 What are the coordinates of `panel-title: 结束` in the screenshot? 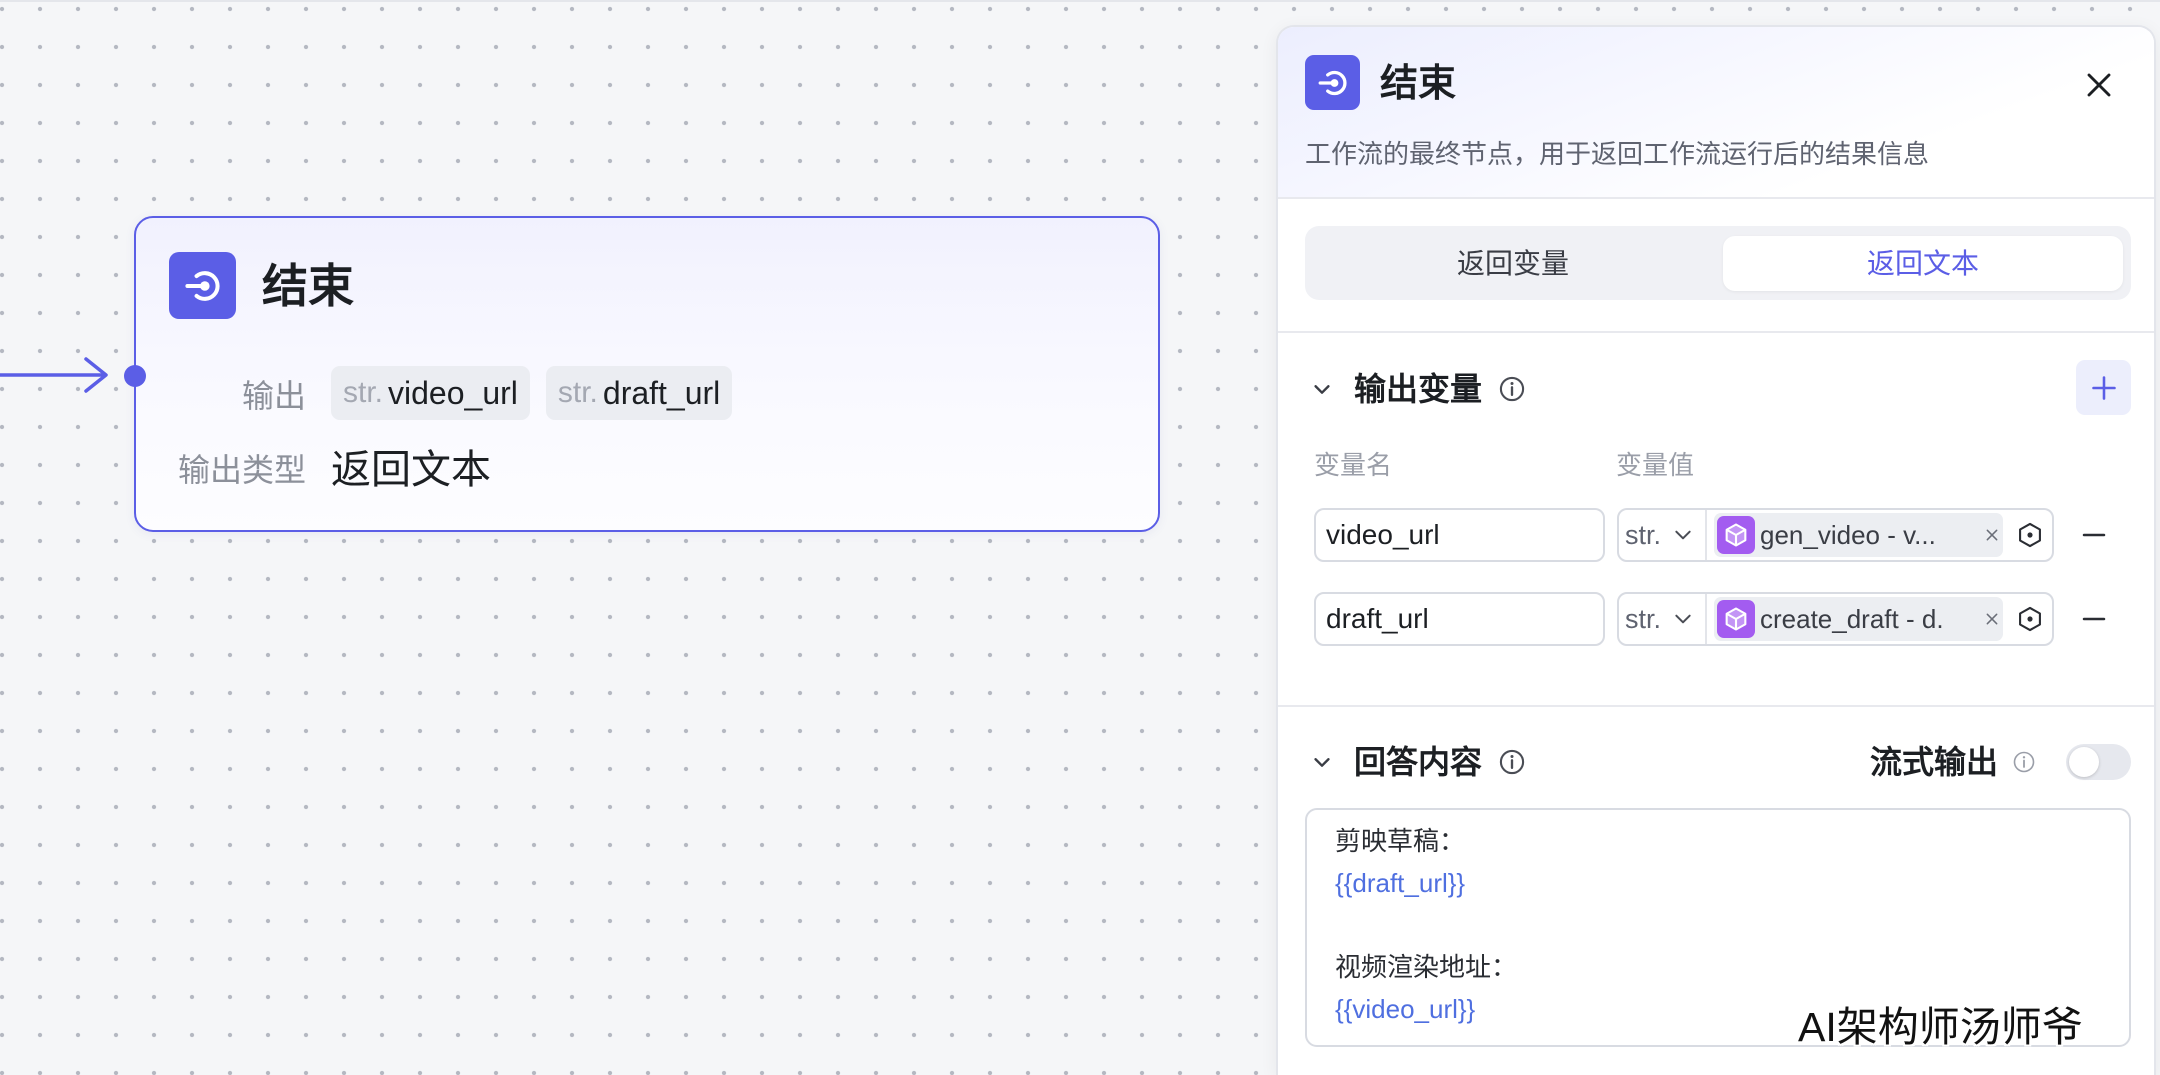 It's located at (1418, 84).